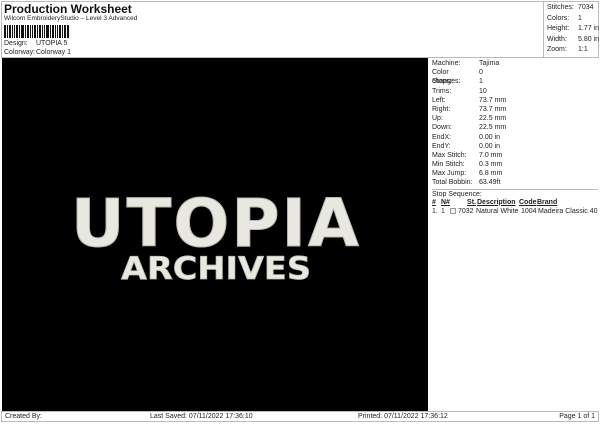 This screenshot has height=424, width=600. What do you see at coordinates (547, 202) in the screenshot?
I see `column-header: Brand` at bounding box center [547, 202].